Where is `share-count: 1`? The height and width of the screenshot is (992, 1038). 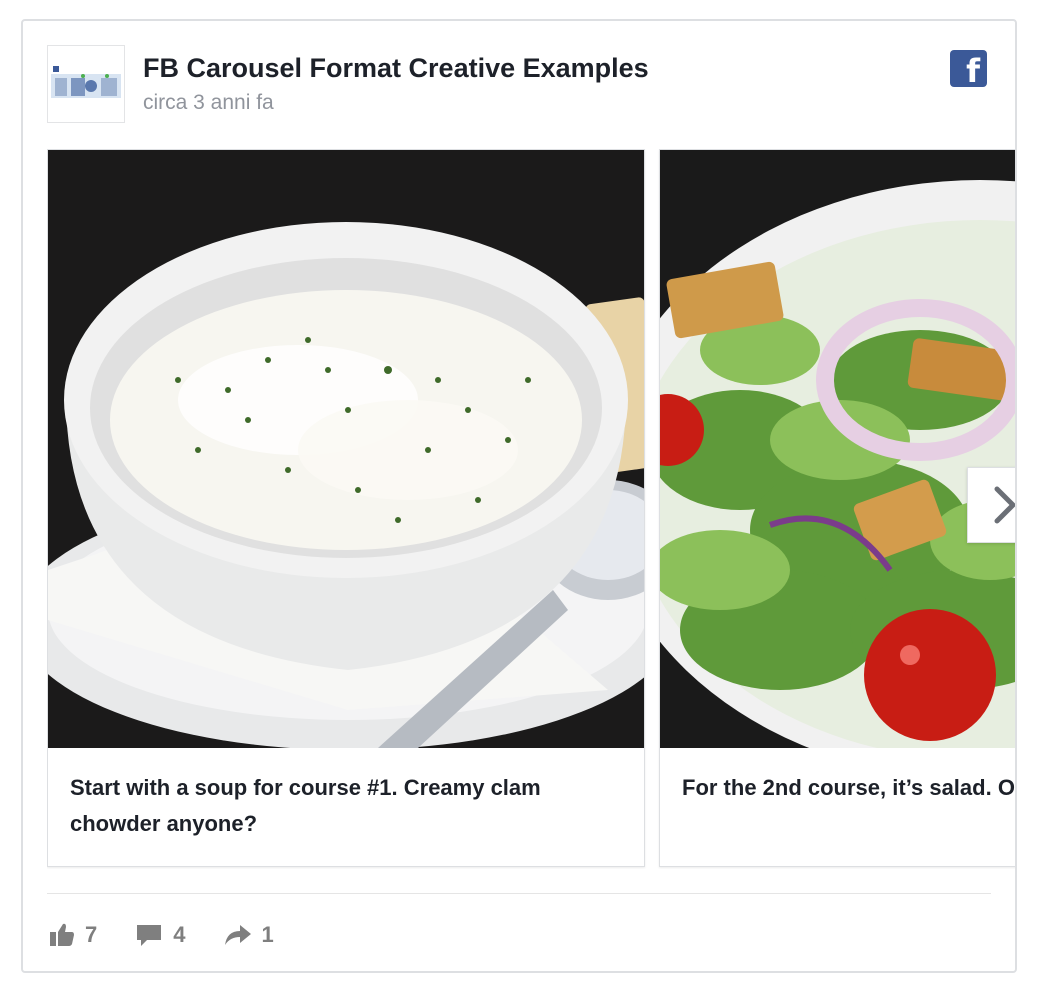 share-count: 1 is located at coordinates (267, 934).